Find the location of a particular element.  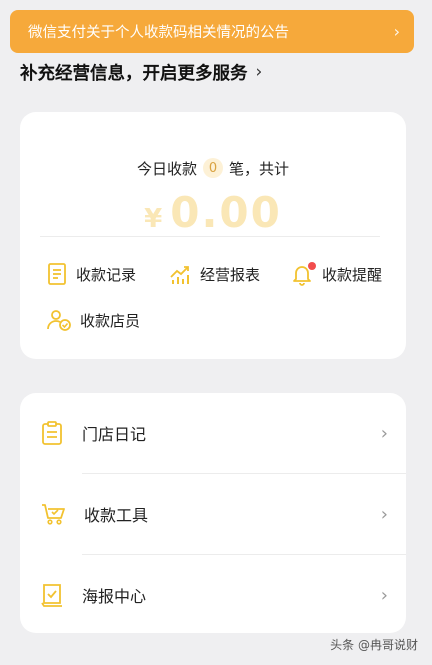

payment-staff-button: 收款店员 is located at coordinates (93, 320).